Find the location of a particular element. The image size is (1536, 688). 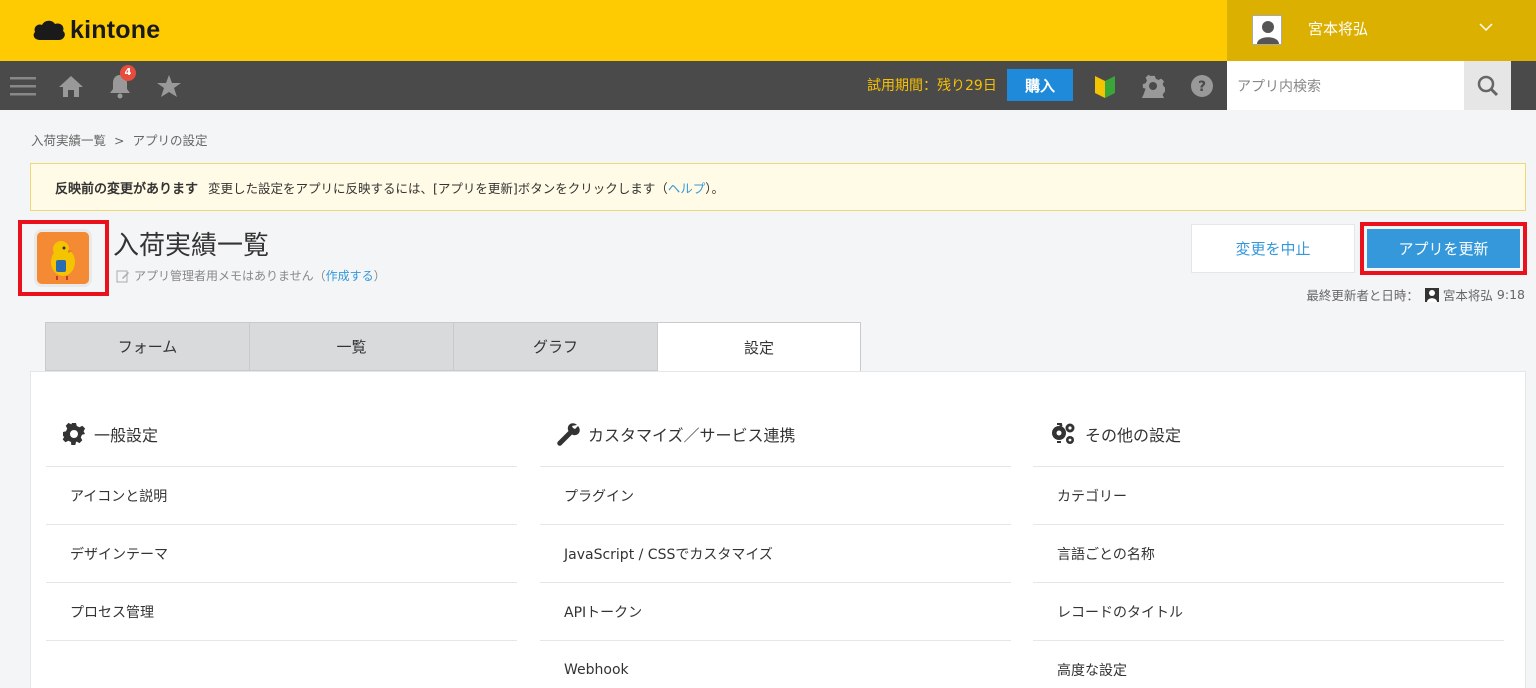

app-title: 入荷実績一覧 is located at coordinates (191, 246).